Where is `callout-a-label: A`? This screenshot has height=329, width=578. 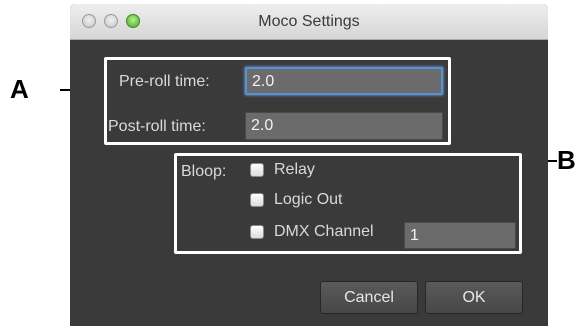
callout-a-label: A is located at coordinates (19, 89).